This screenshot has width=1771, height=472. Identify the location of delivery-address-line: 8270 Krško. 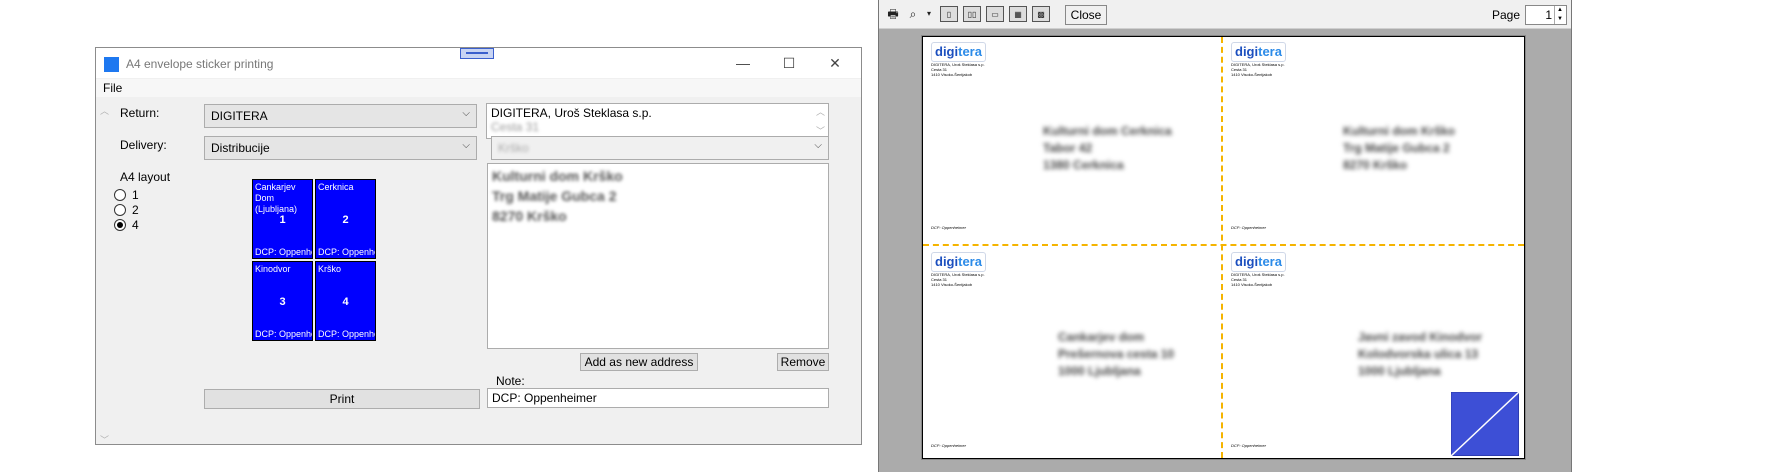
(529, 216).